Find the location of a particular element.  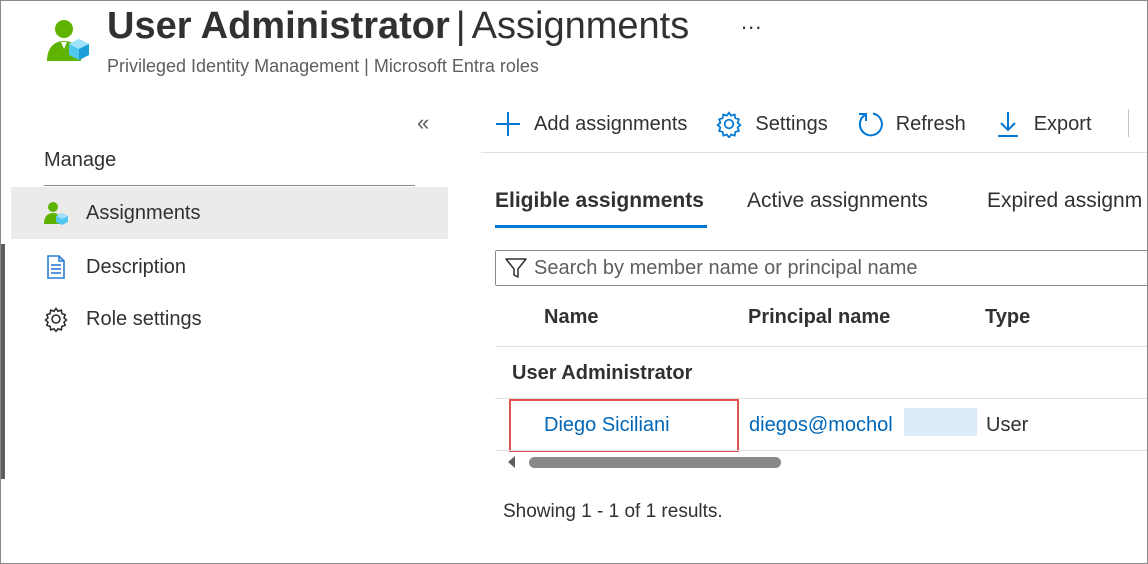

sidebar-item-assignments: Assignments is located at coordinates (229, 213).